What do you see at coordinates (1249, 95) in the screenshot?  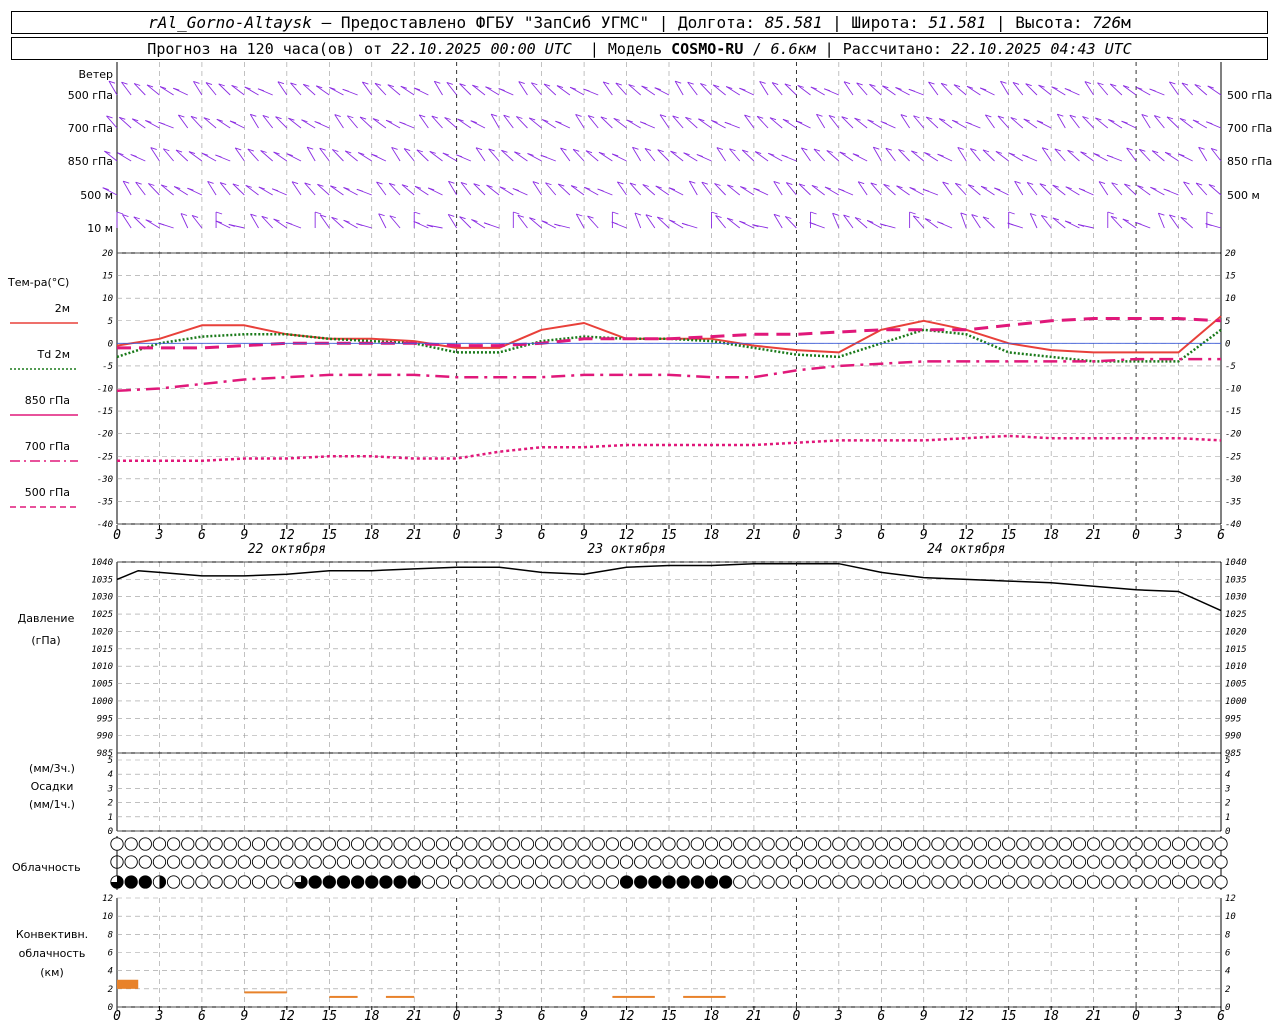 I see `wind-level-right: 500 гПа` at bounding box center [1249, 95].